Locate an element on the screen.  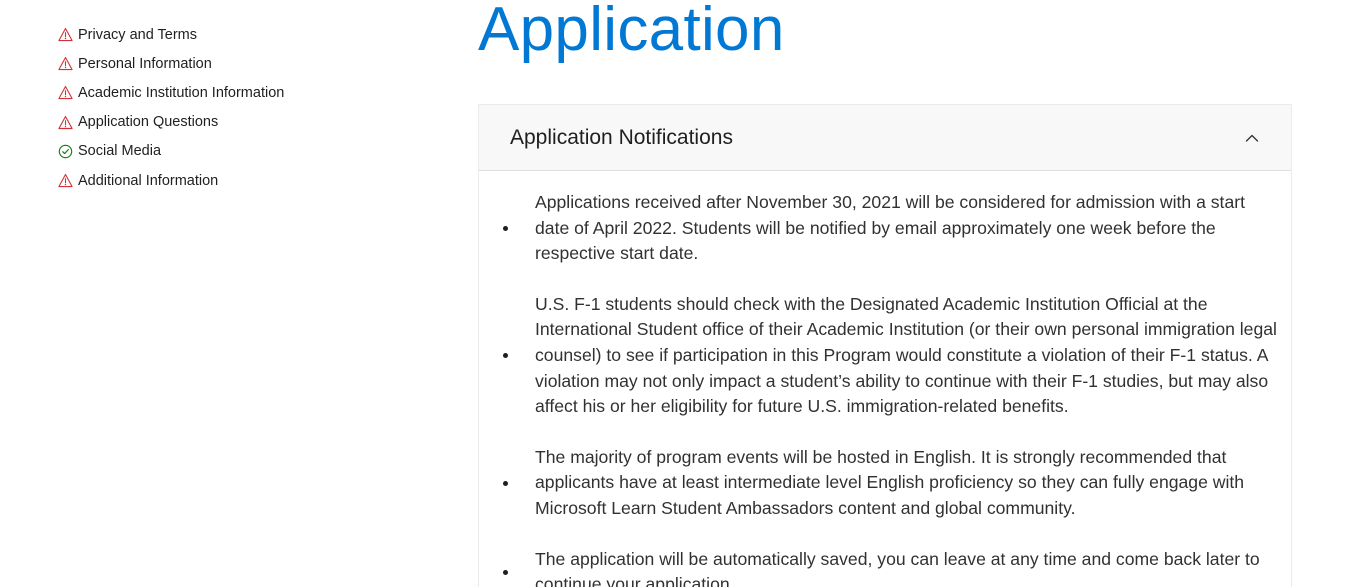
sidebar-item-privacy-and-terms: Privacy and Terms is located at coordinates (218, 34).